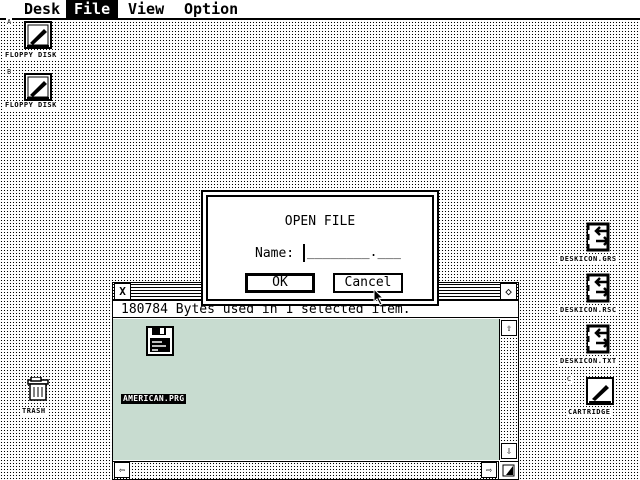 The width and height of the screenshot is (640, 480). I want to click on cartridge-drive-icon: C CARTRIDGE, so click(596, 396).